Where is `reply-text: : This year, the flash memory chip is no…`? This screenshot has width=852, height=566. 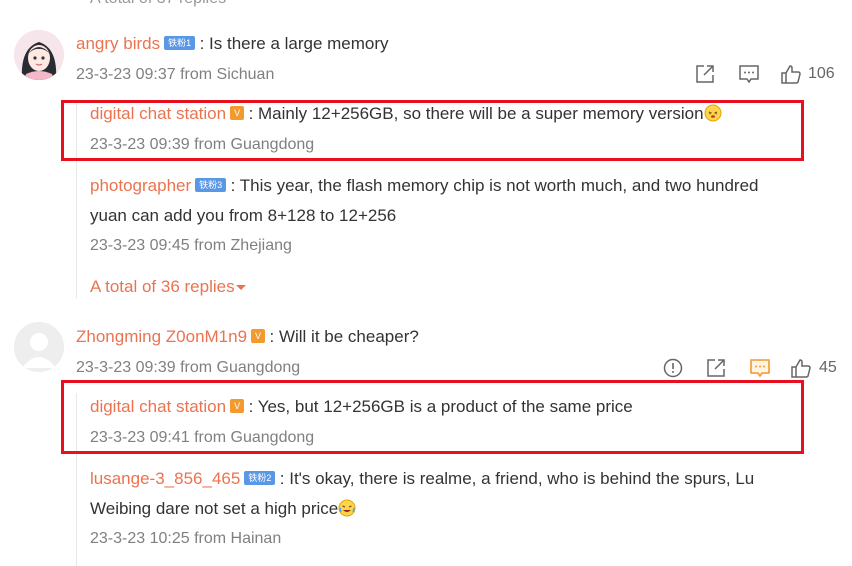
reply-text: : This year, the flash memory chip is no… is located at coordinates (494, 185).